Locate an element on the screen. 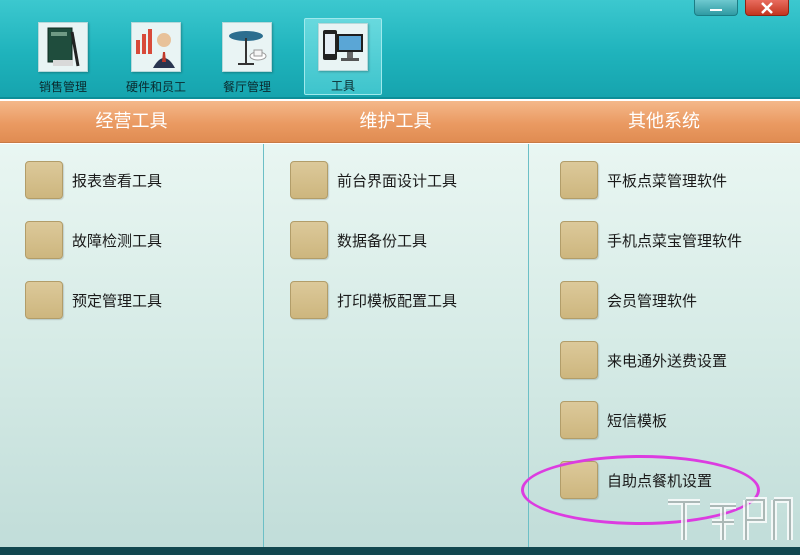 The image size is (800, 555). tool-label: 短信模板 is located at coordinates (637, 420).